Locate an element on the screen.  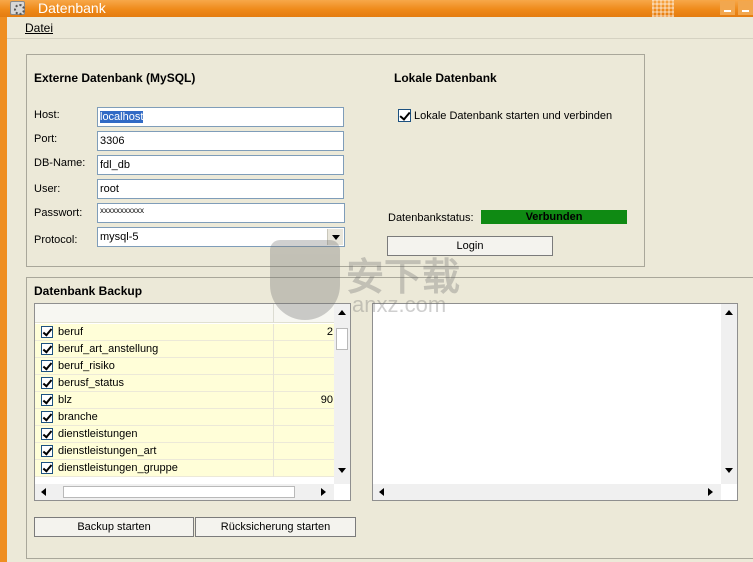
app-icon is located at coordinates (17, 8).